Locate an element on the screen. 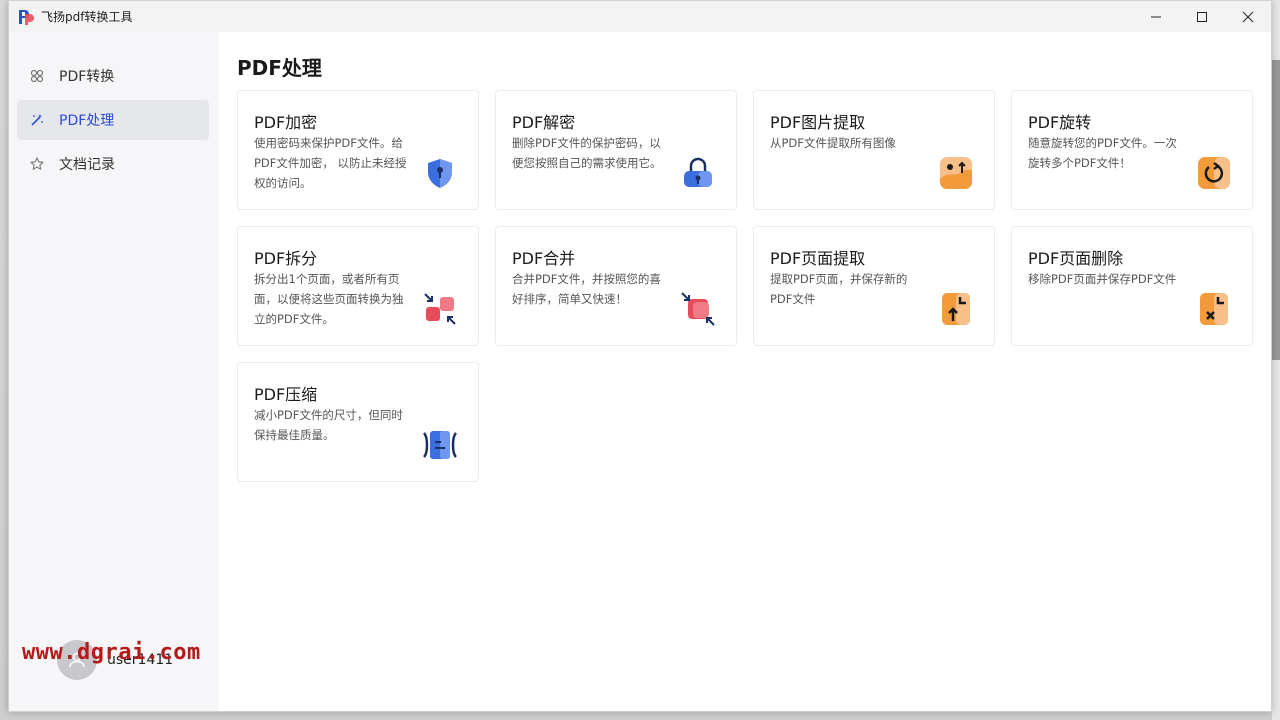 The width and height of the screenshot is (1280, 720). card-pdf-encrypt: PDF加密 使用密码来保护PDF文件。给PDF文件加密， 以防止未经授权的访问。 is located at coordinates (358, 150).